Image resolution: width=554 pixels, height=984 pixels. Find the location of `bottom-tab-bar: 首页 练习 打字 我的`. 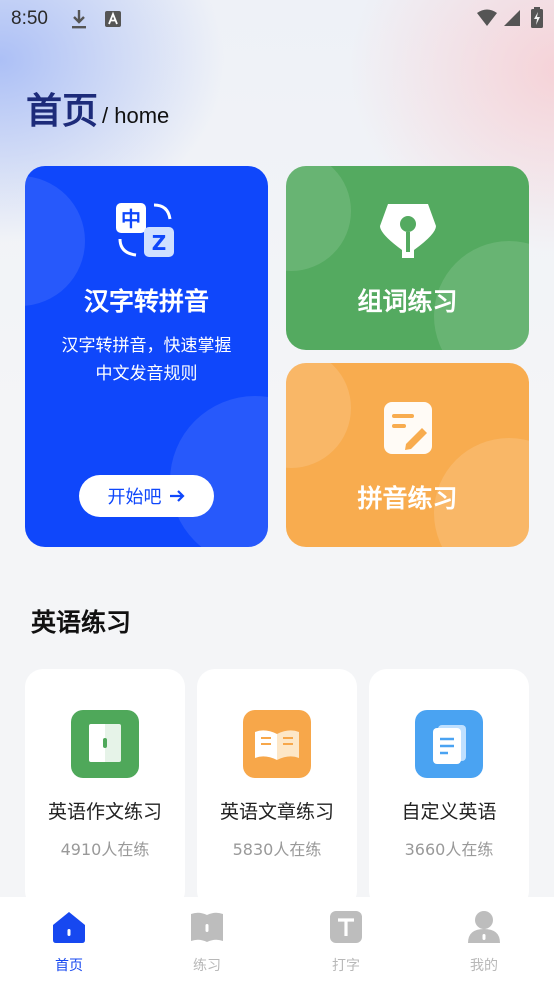

bottom-tab-bar: 首页 练习 打字 我的 is located at coordinates (277, 940).